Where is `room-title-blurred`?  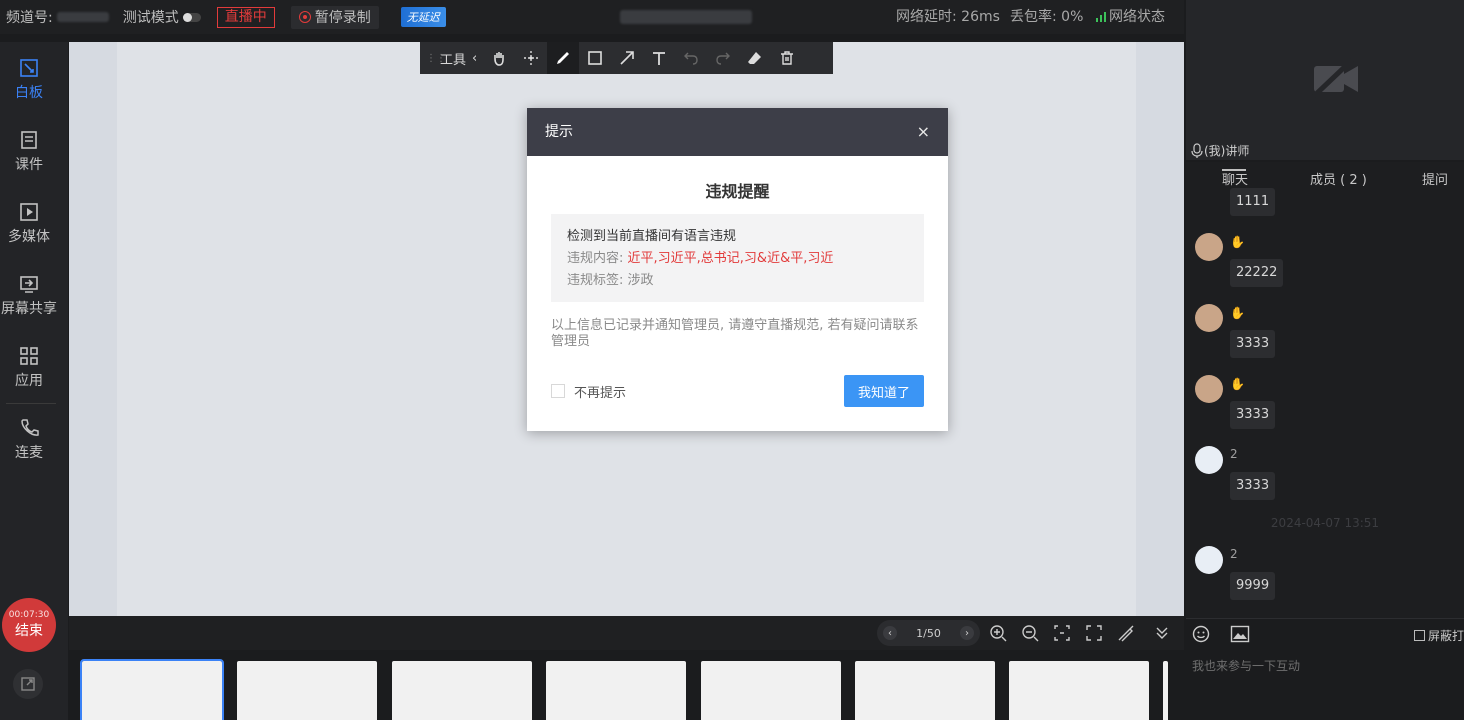
room-title-blurred is located at coordinates (686, 17).